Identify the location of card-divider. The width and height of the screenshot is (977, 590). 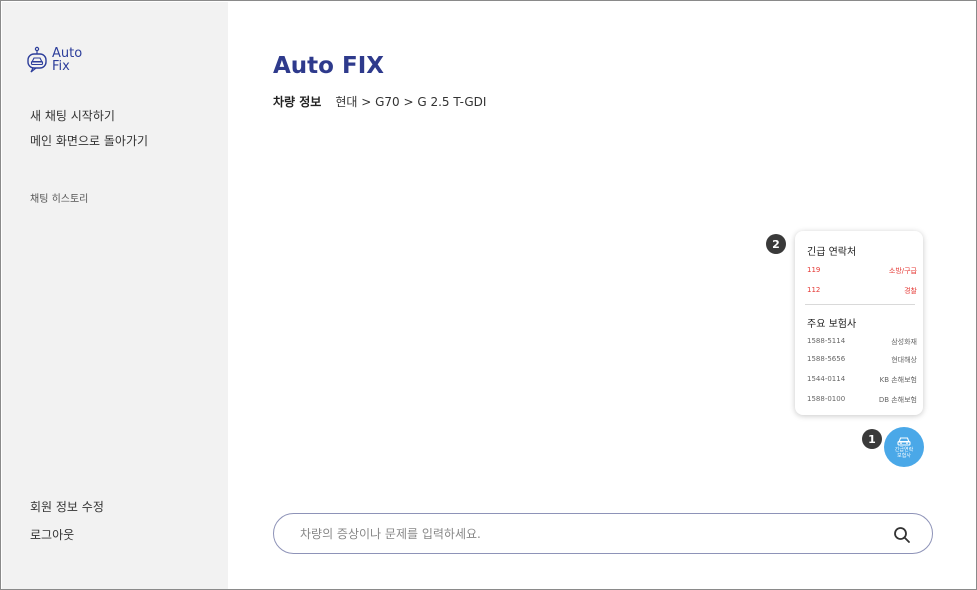
(860, 304).